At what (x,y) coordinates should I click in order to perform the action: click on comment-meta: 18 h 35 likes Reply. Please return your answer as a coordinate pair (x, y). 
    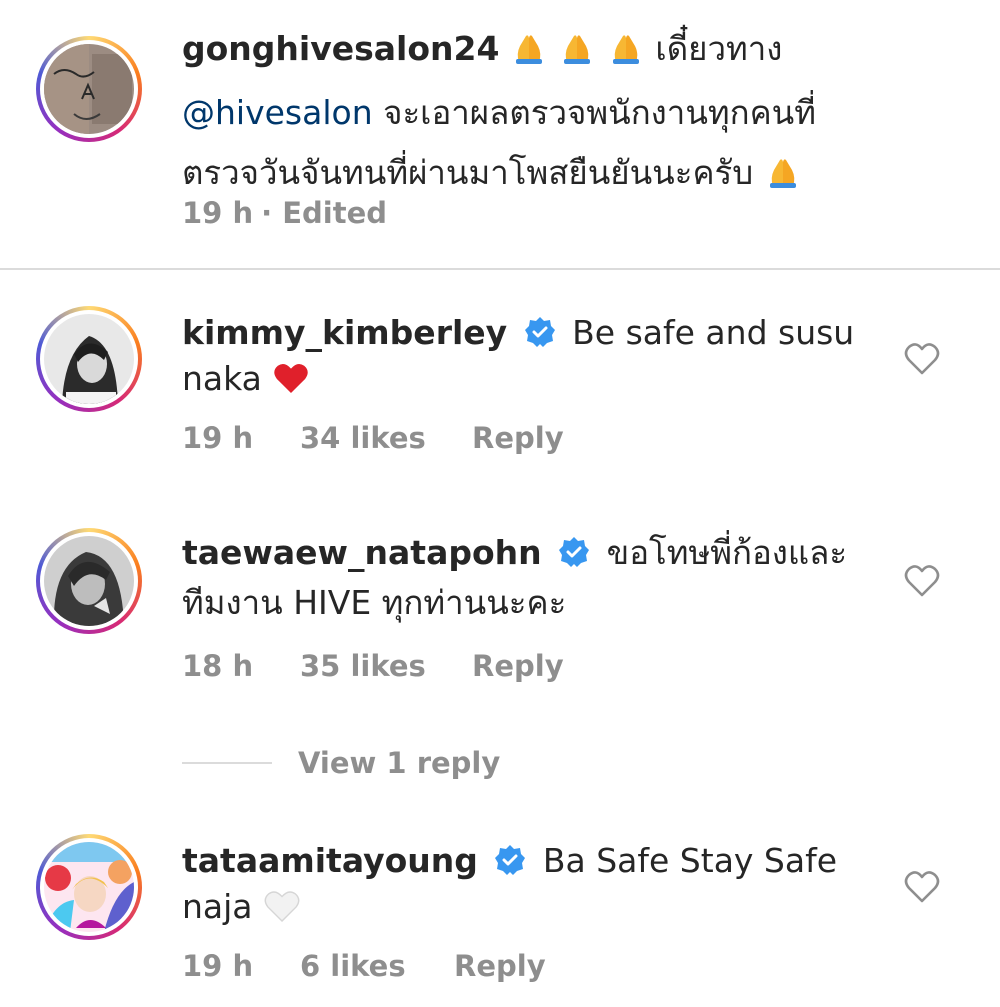
    Looking at the image, I should click on (392, 666).